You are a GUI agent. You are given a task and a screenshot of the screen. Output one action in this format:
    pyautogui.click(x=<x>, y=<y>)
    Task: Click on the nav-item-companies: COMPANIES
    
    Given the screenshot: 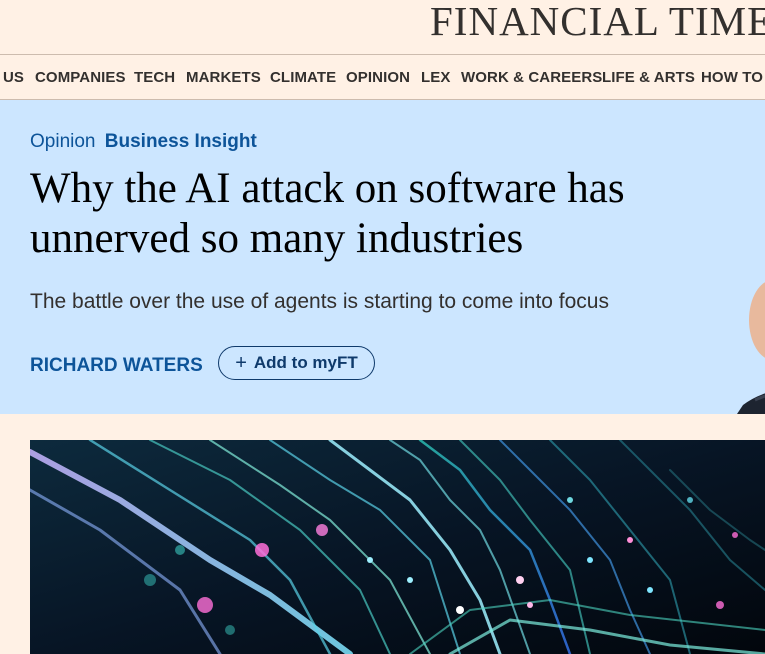 What is the action you would take?
    pyautogui.click(x=80, y=77)
    